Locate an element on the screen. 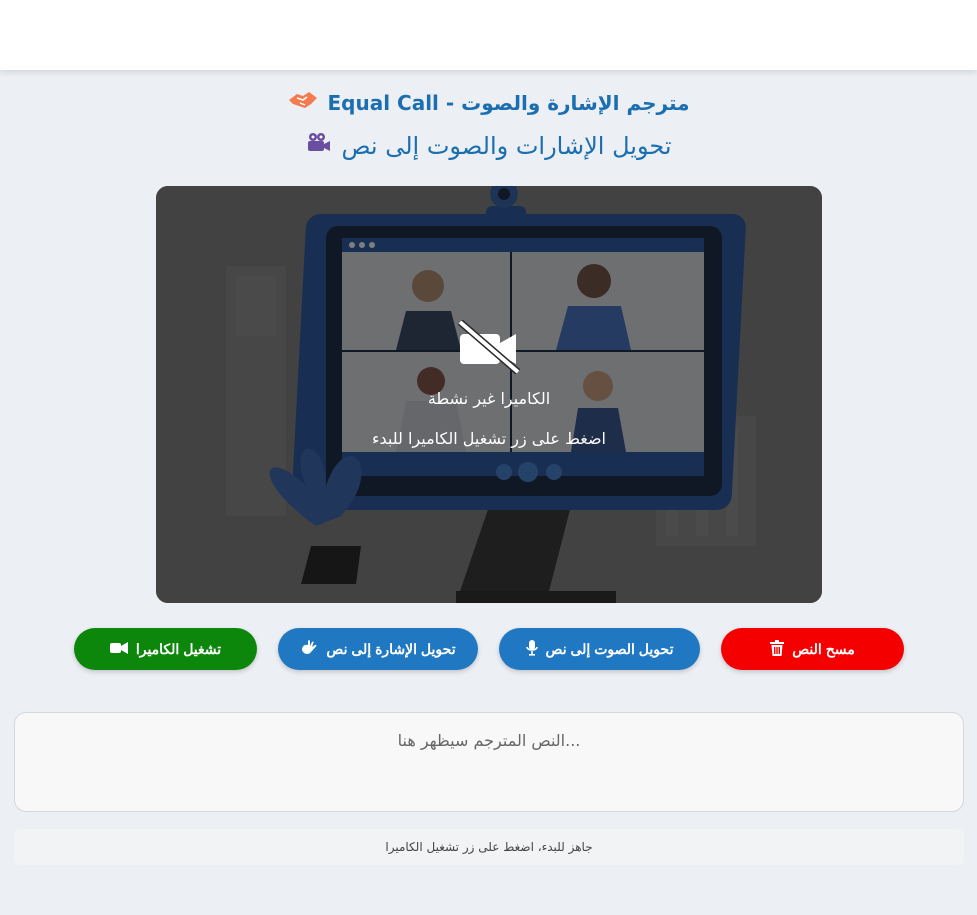 This screenshot has height=915, width=977. microphone-icon is located at coordinates (531, 649).